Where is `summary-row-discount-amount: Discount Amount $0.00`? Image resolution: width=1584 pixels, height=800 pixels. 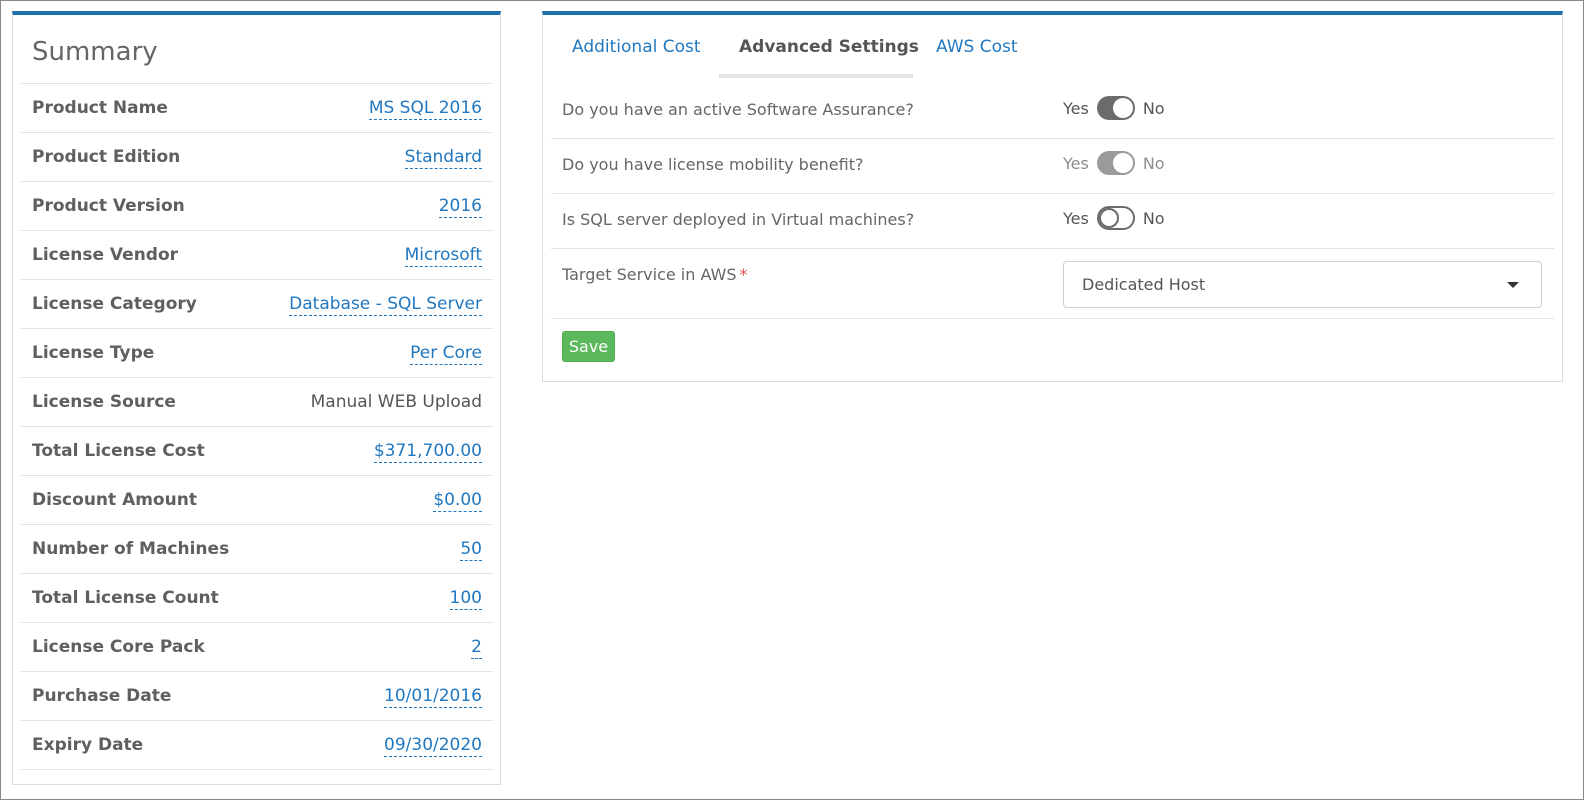 summary-row-discount-amount: Discount Amount $0.00 is located at coordinates (257, 500).